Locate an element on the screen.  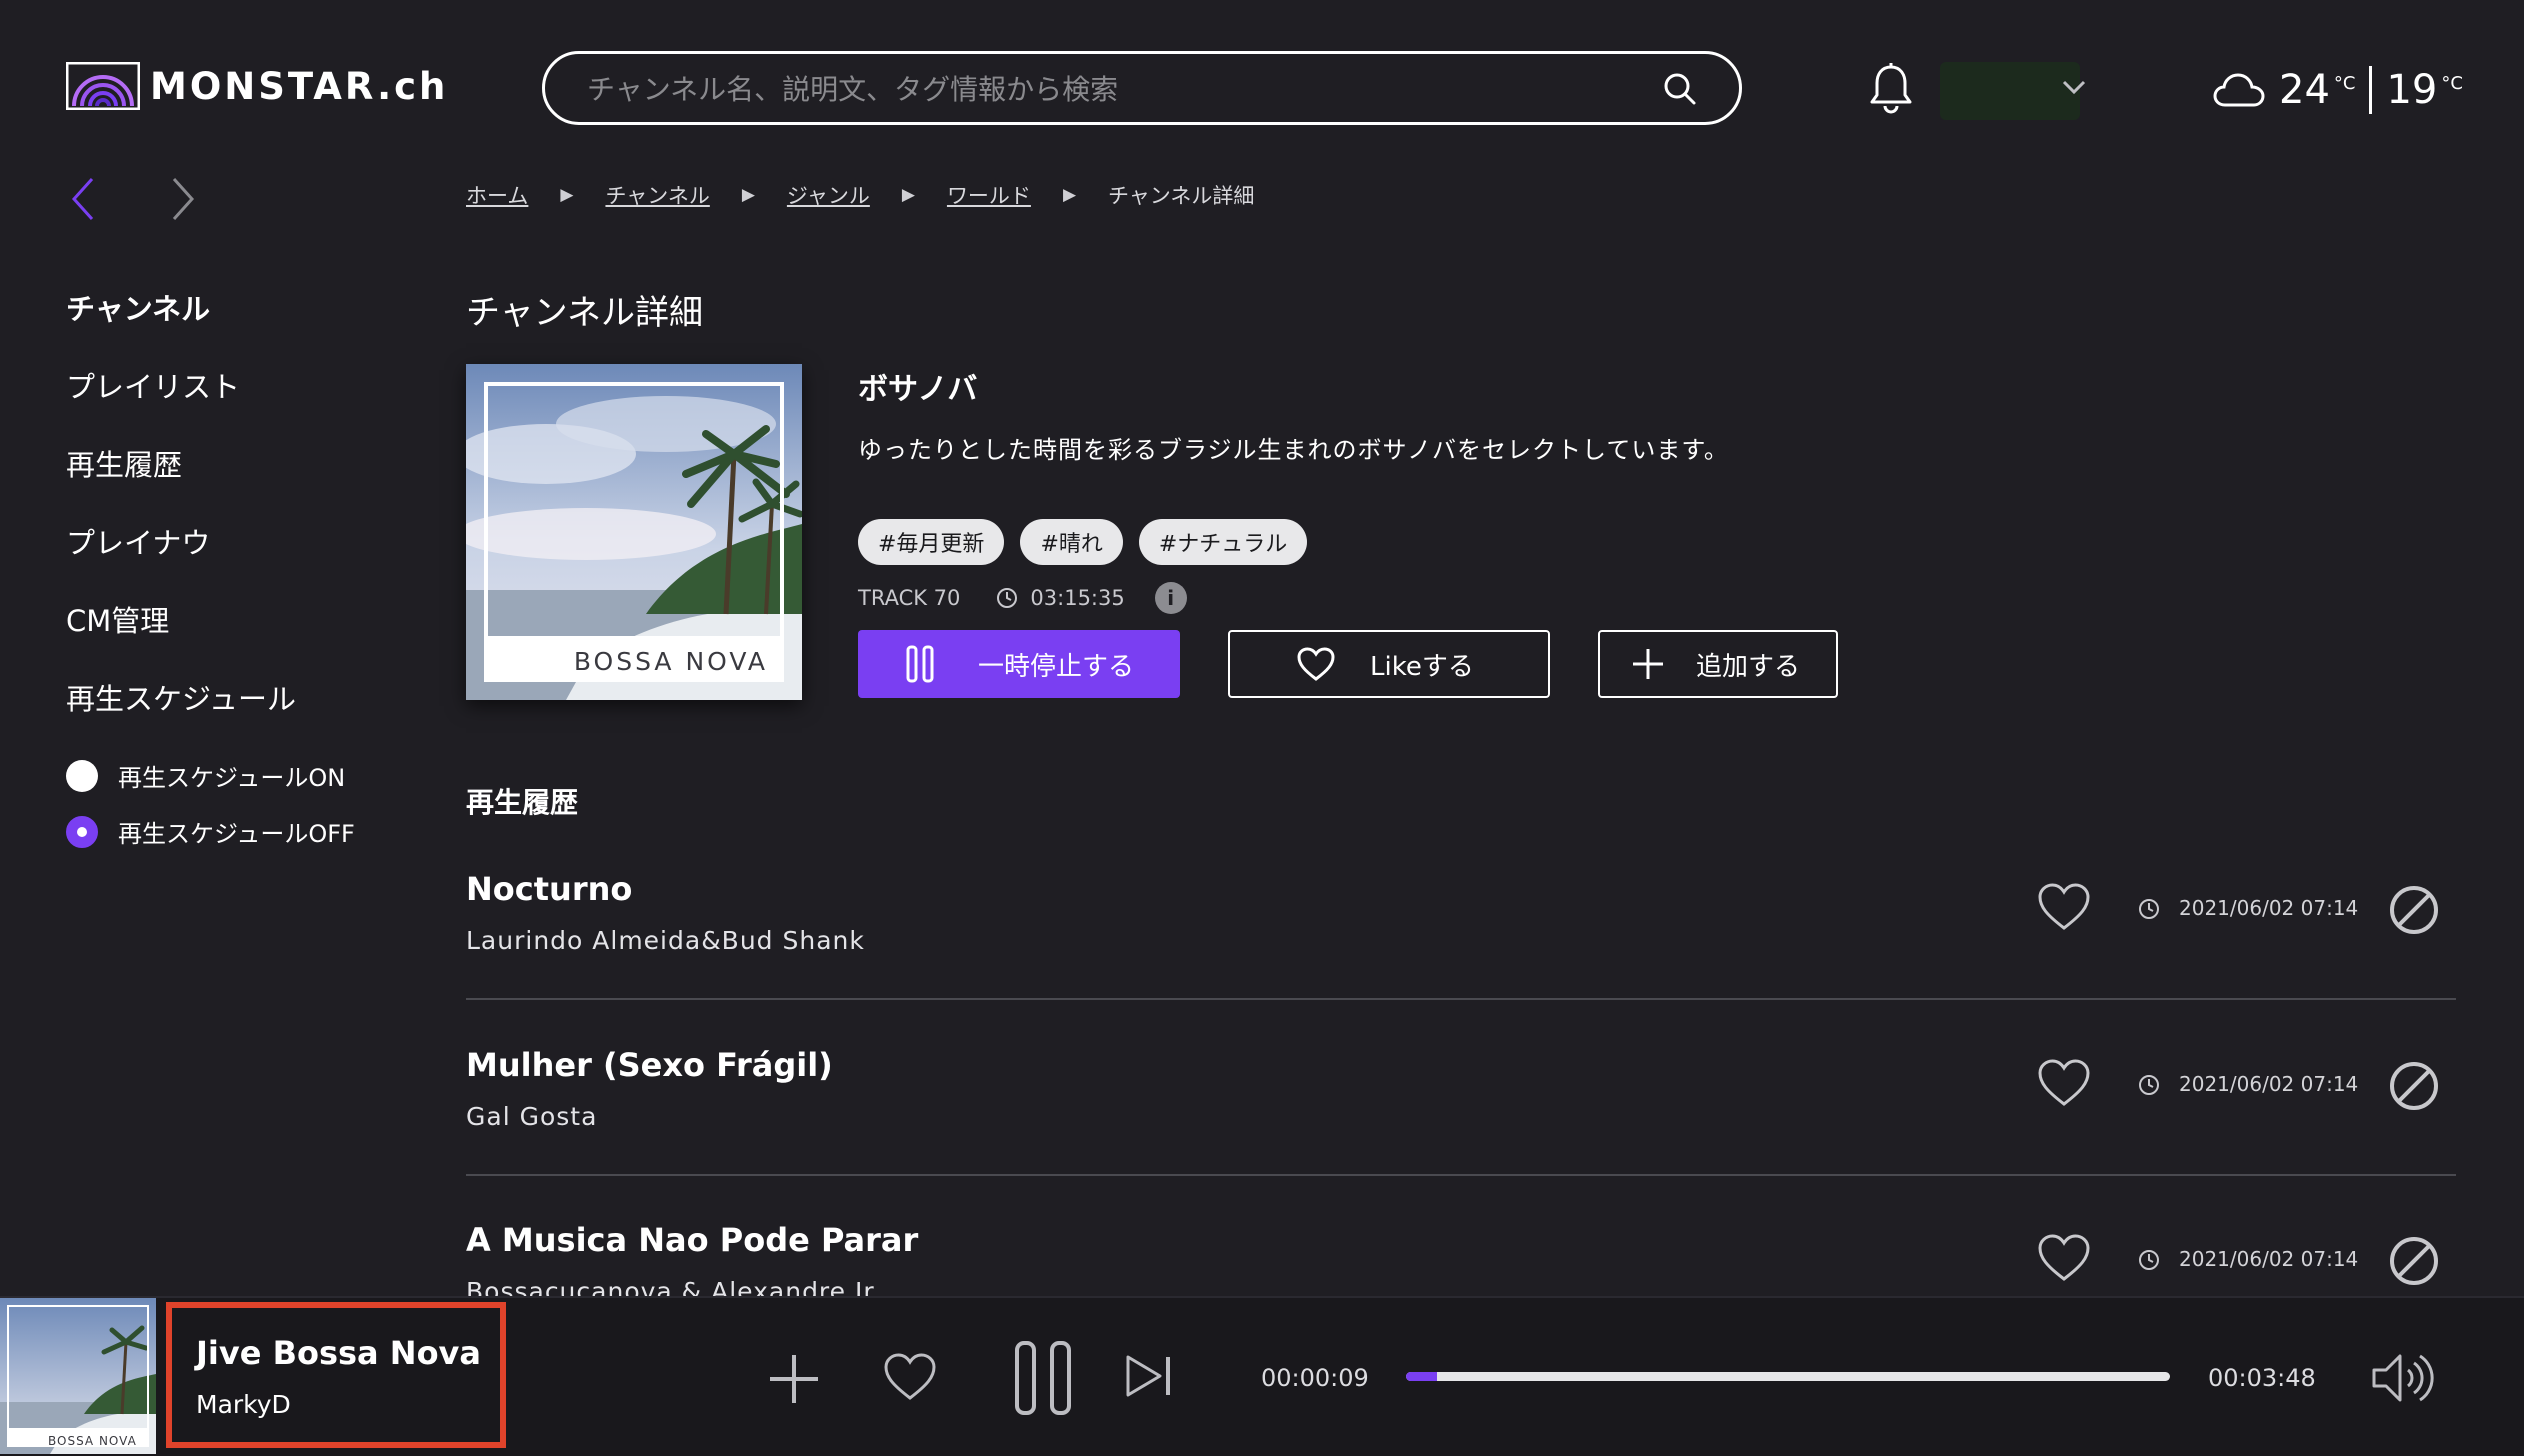
breadcrumb-world: ワールド is located at coordinates (989, 195).